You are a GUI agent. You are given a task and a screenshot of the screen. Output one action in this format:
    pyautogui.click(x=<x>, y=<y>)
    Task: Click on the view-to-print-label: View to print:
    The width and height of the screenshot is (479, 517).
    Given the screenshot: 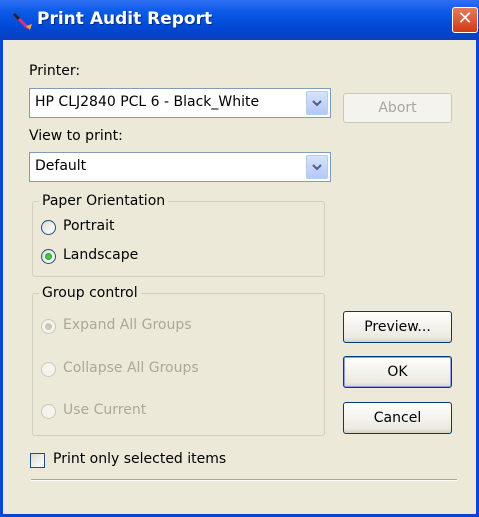 What is the action you would take?
    pyautogui.click(x=76, y=136)
    